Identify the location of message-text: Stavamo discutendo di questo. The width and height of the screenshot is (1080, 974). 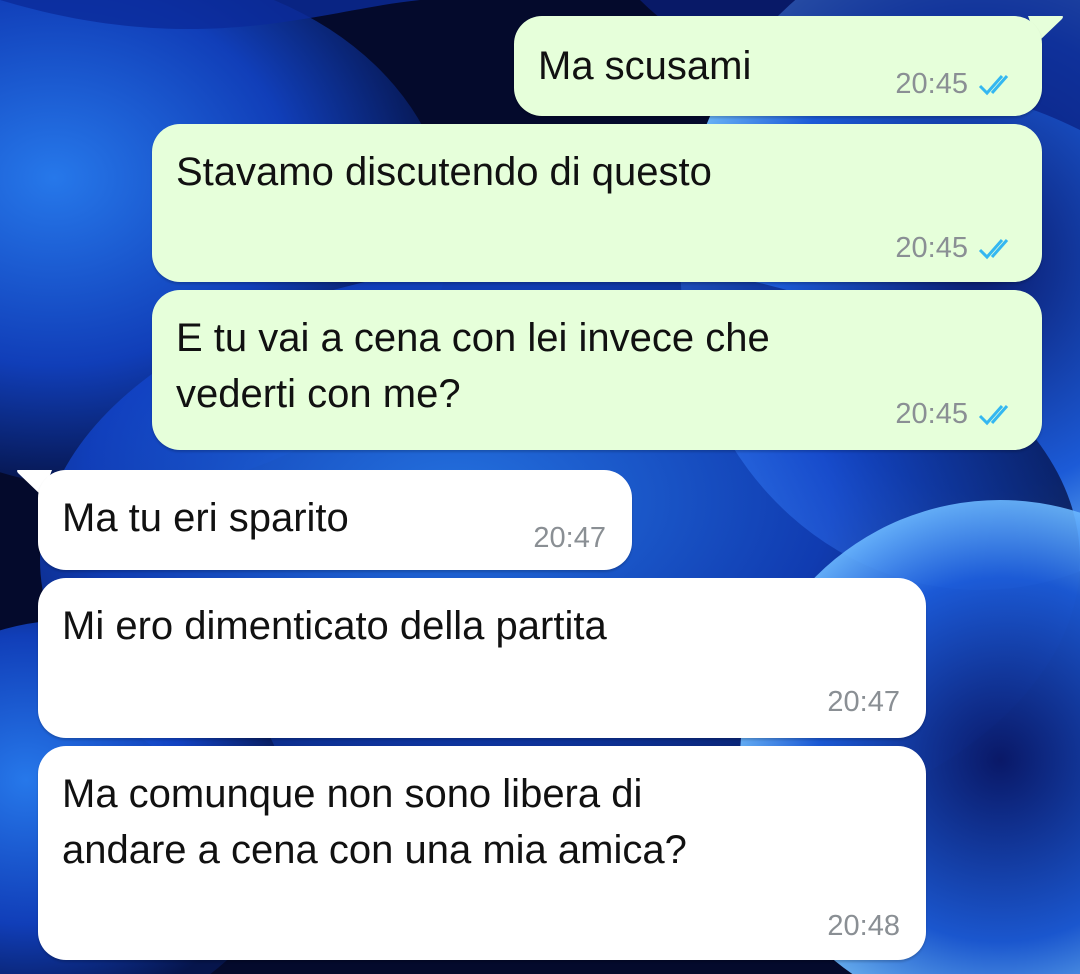
(444, 172).